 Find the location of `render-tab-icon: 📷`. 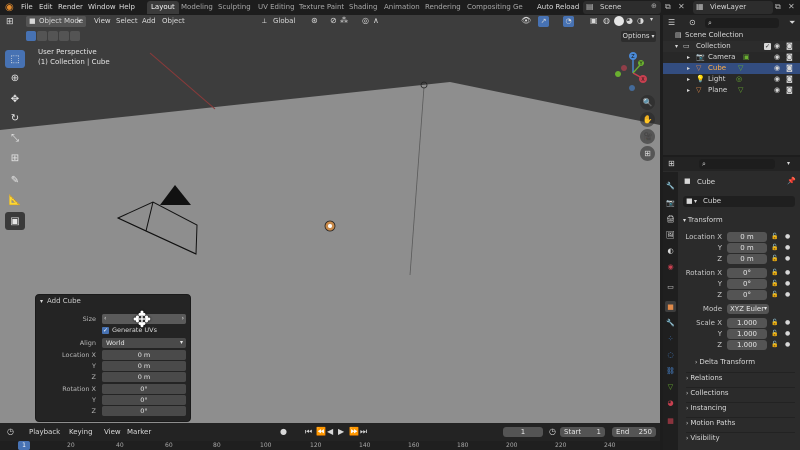

render-tab-icon: 📷 is located at coordinates (670, 202).